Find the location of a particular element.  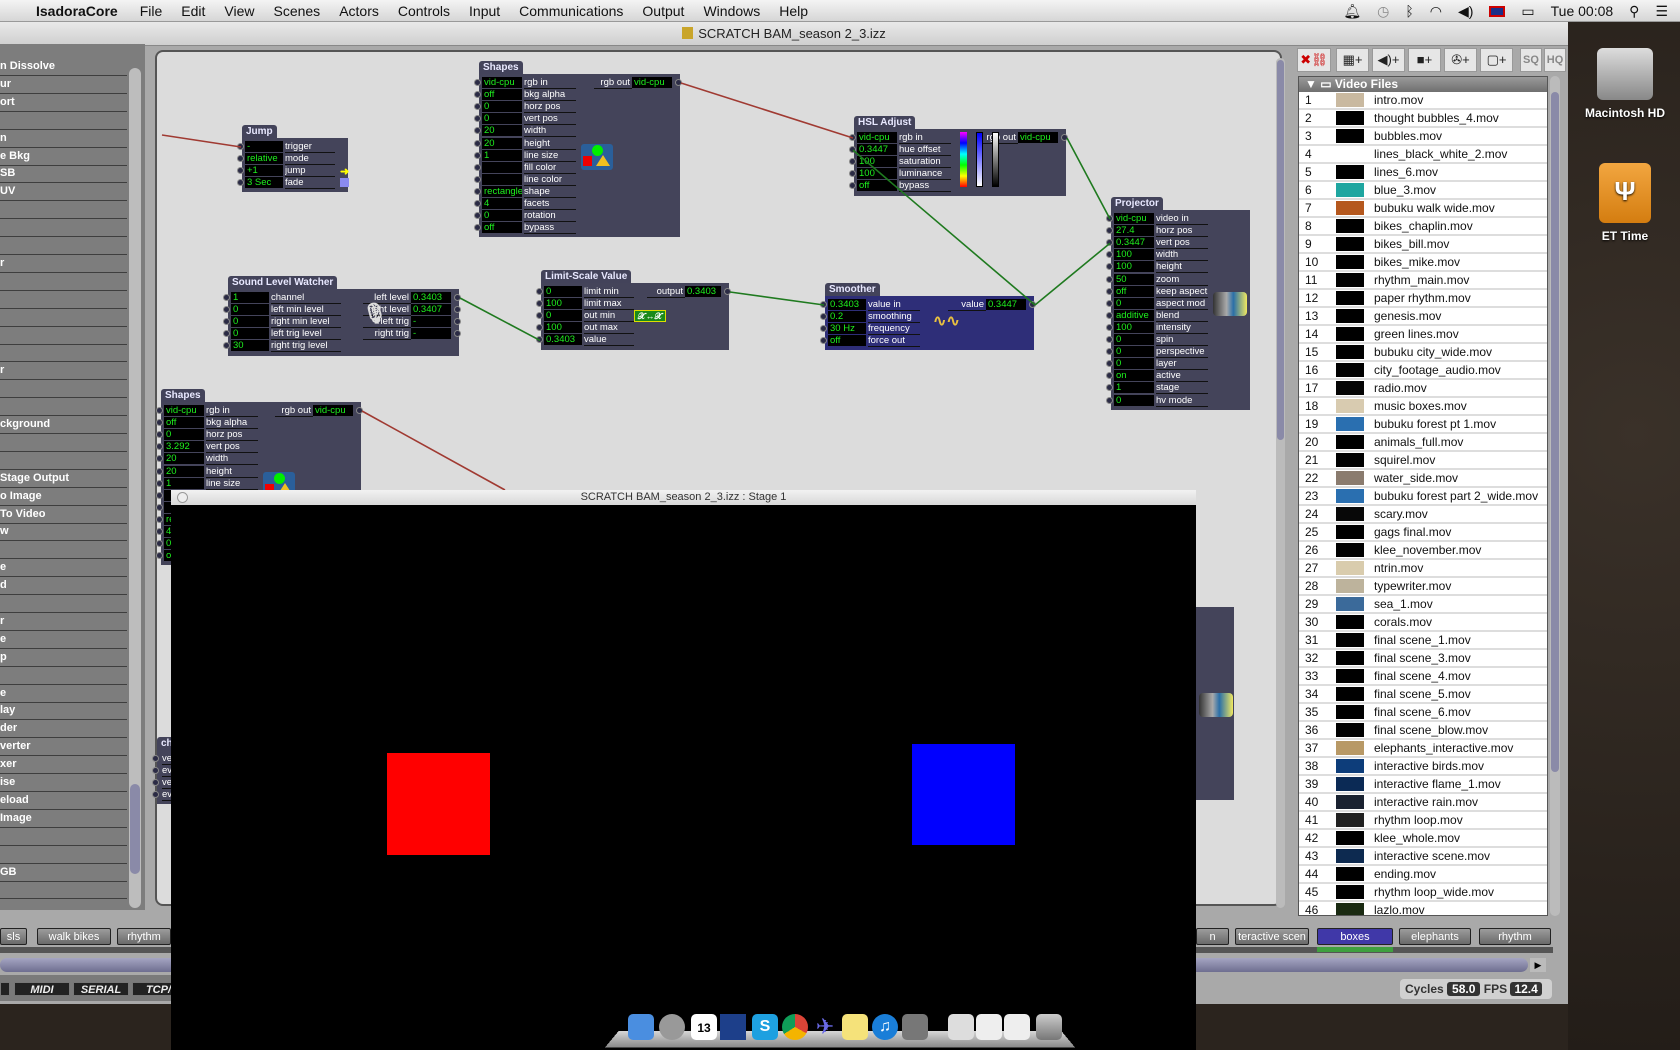

menu-edit: Edit is located at coordinates (193, 11).